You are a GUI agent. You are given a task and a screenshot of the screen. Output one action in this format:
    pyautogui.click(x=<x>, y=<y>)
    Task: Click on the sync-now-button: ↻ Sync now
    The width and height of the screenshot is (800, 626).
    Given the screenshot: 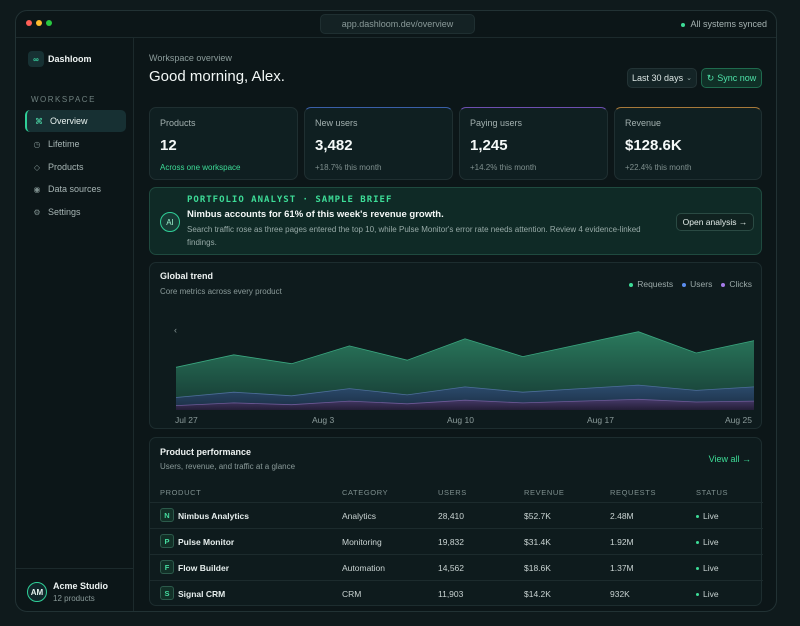 What is the action you would take?
    pyautogui.click(x=731, y=78)
    